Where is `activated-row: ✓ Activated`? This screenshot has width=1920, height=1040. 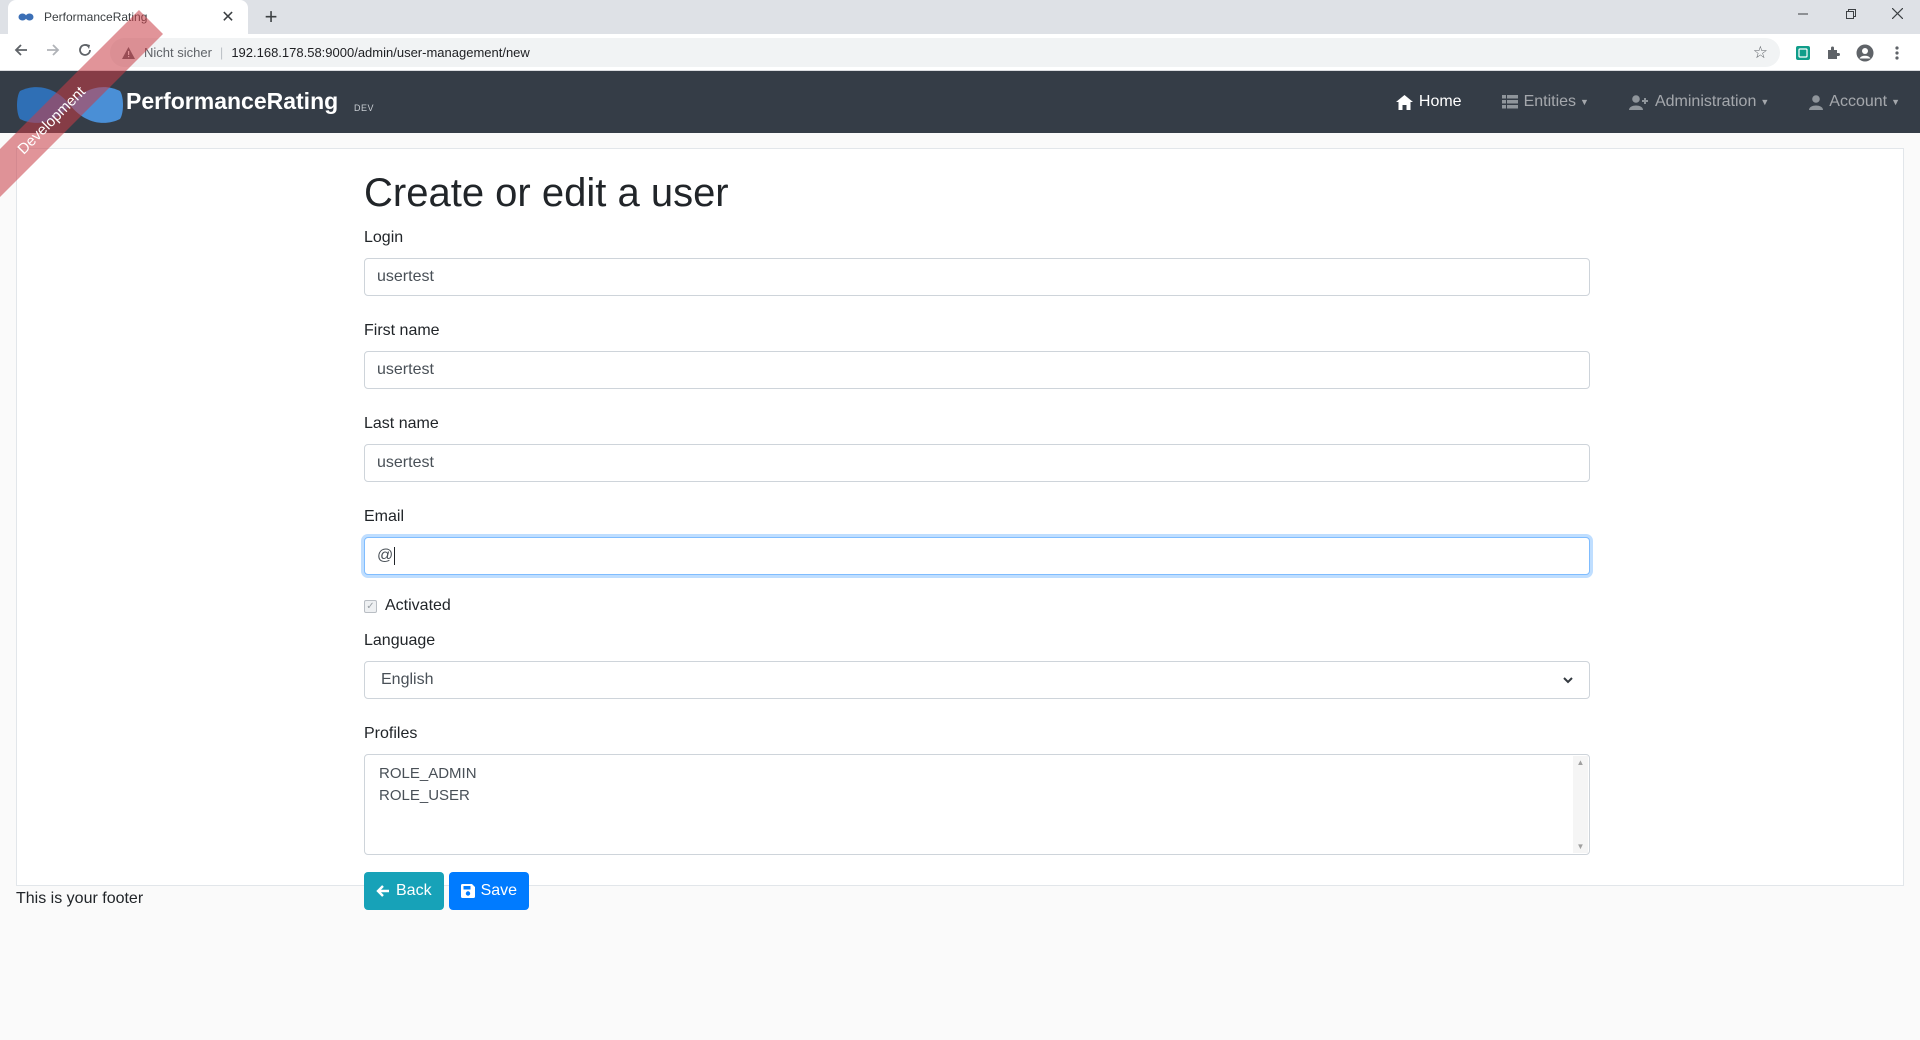 activated-row: ✓ Activated is located at coordinates (977, 606).